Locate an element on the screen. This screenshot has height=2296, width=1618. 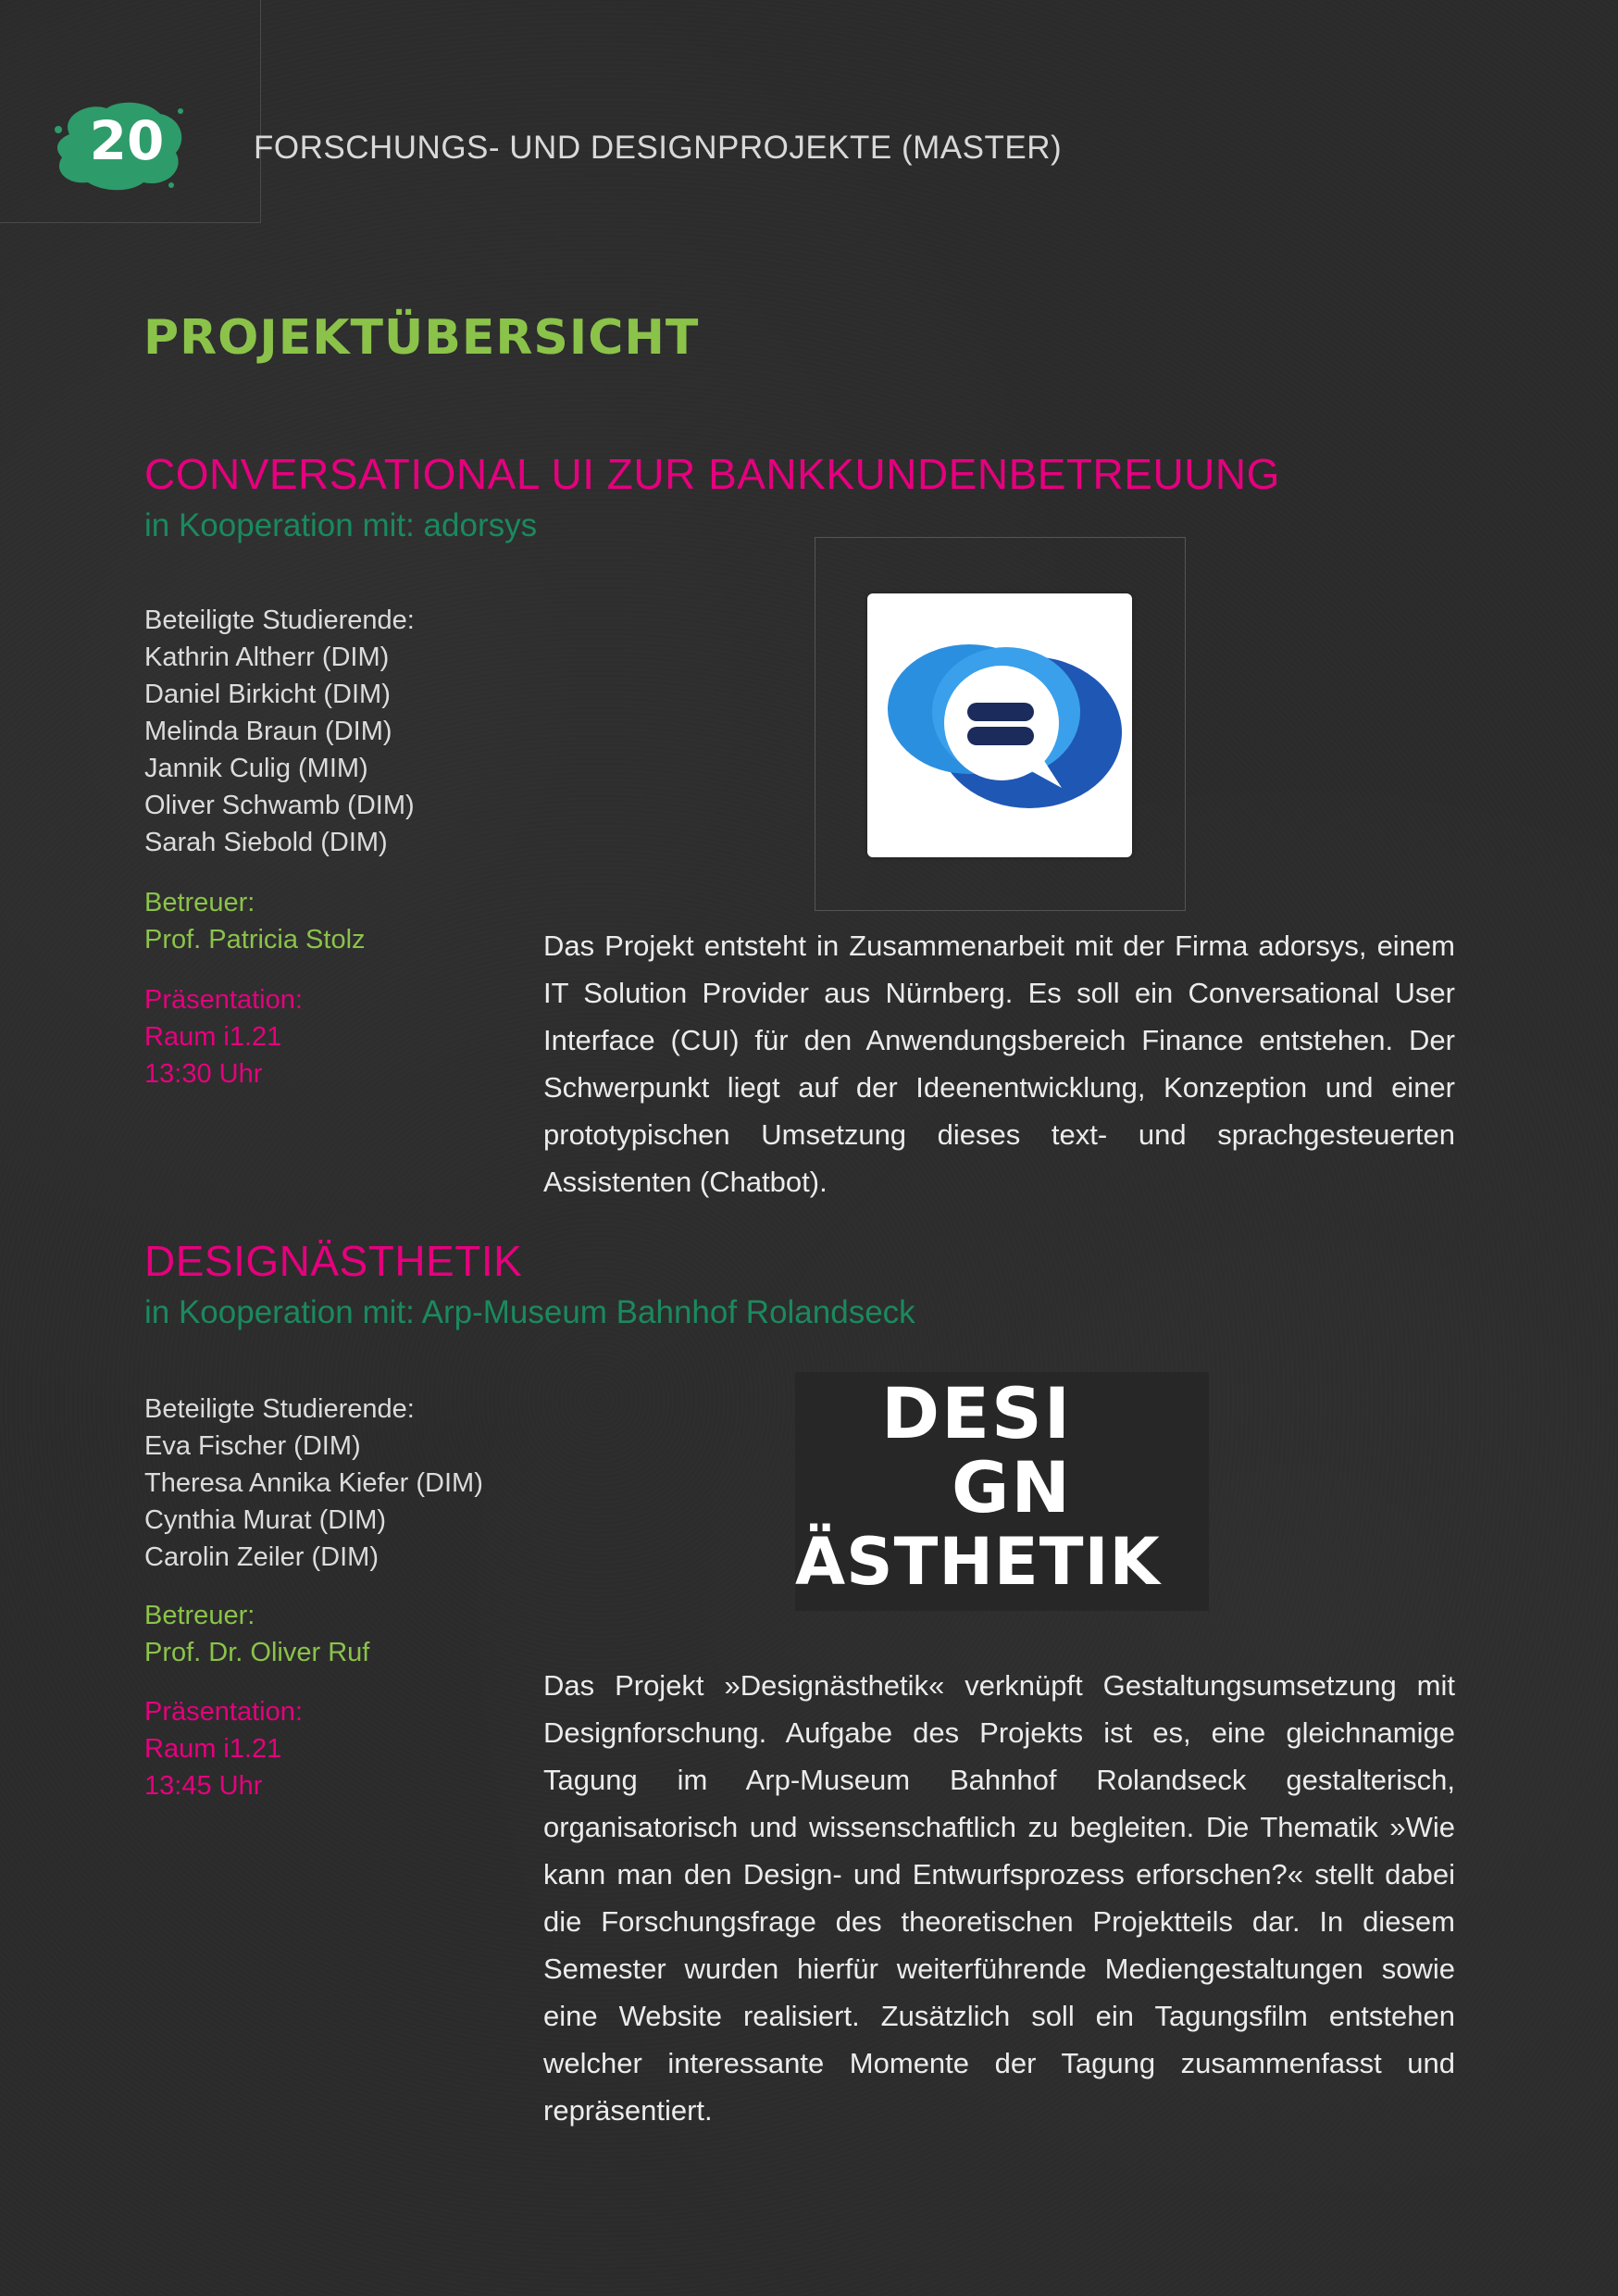
logo-line: GN is located at coordinates (1012, 1487).